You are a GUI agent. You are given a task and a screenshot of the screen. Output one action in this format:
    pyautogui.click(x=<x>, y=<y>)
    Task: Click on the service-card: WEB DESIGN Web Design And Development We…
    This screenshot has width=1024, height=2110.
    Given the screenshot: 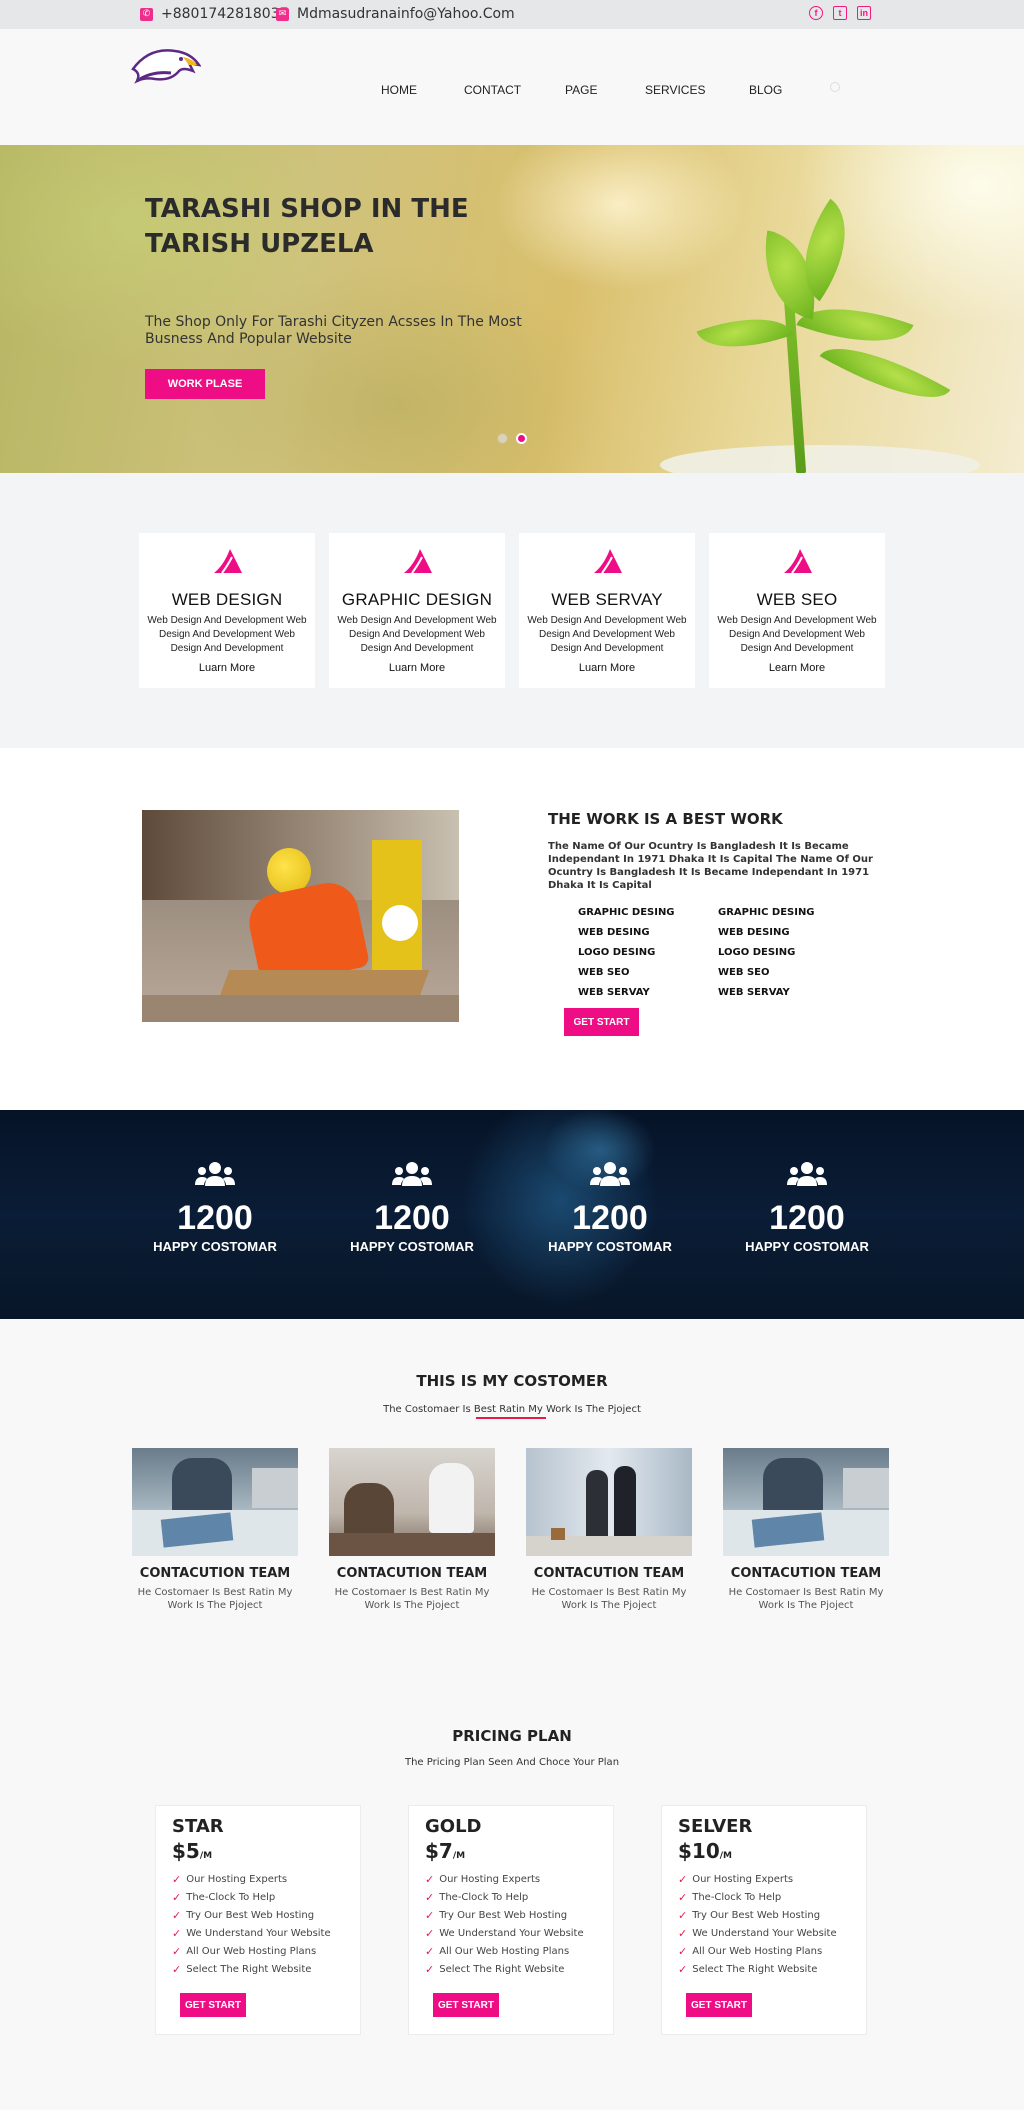 What is the action you would take?
    pyautogui.click(x=227, y=610)
    